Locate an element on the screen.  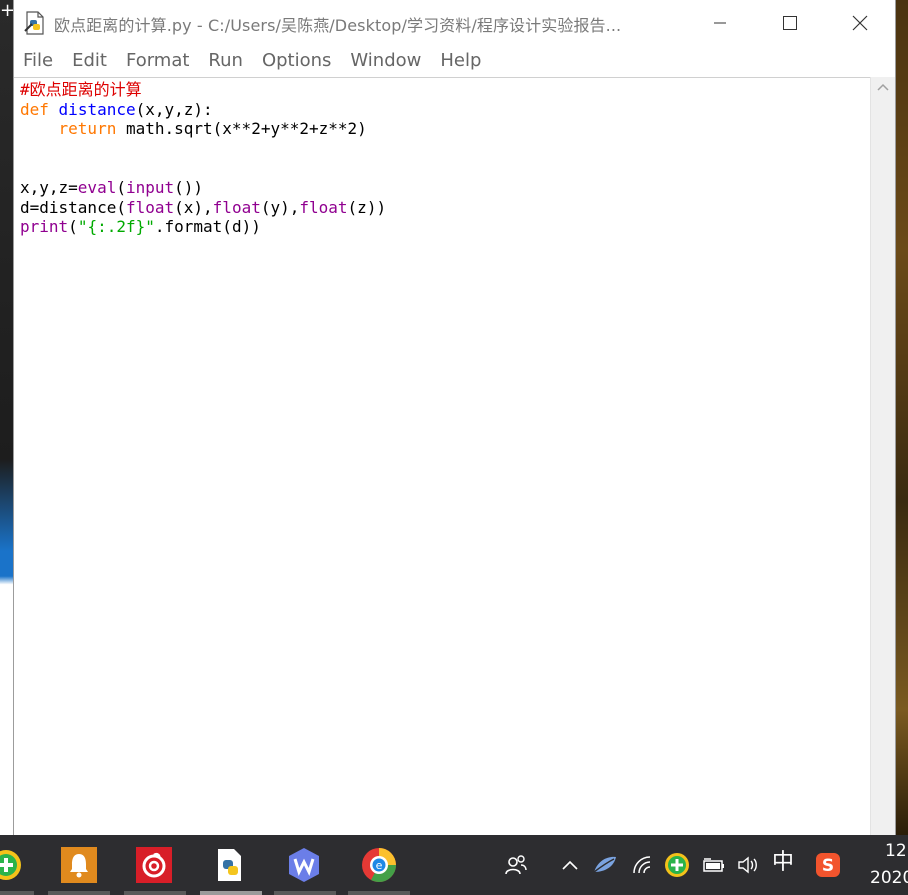
svg-text: S is located at coordinates (828, 866).